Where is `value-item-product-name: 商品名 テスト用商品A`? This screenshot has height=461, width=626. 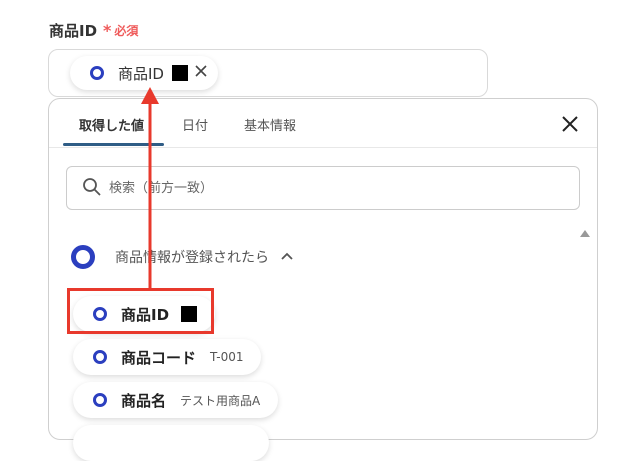
value-item-product-name: 商品名 テスト用商品A is located at coordinates (176, 400).